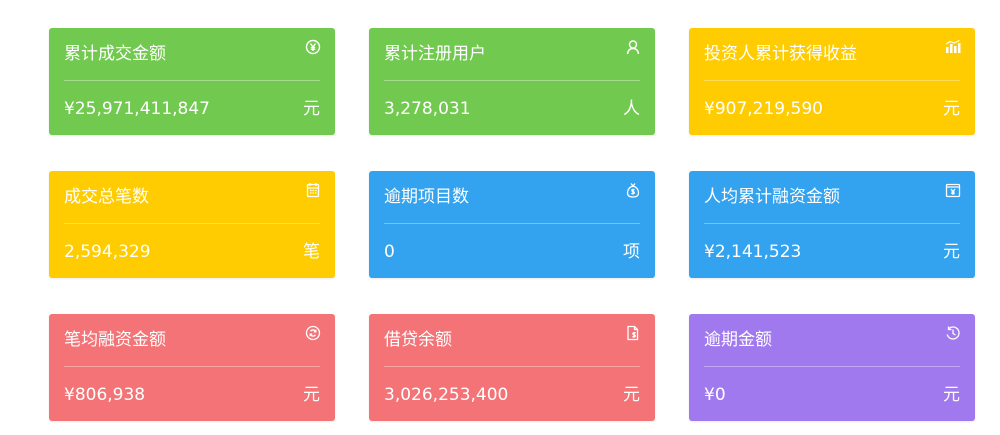 This screenshot has width=1000, height=435. I want to click on card-value: 3,026,253,400, so click(446, 395).